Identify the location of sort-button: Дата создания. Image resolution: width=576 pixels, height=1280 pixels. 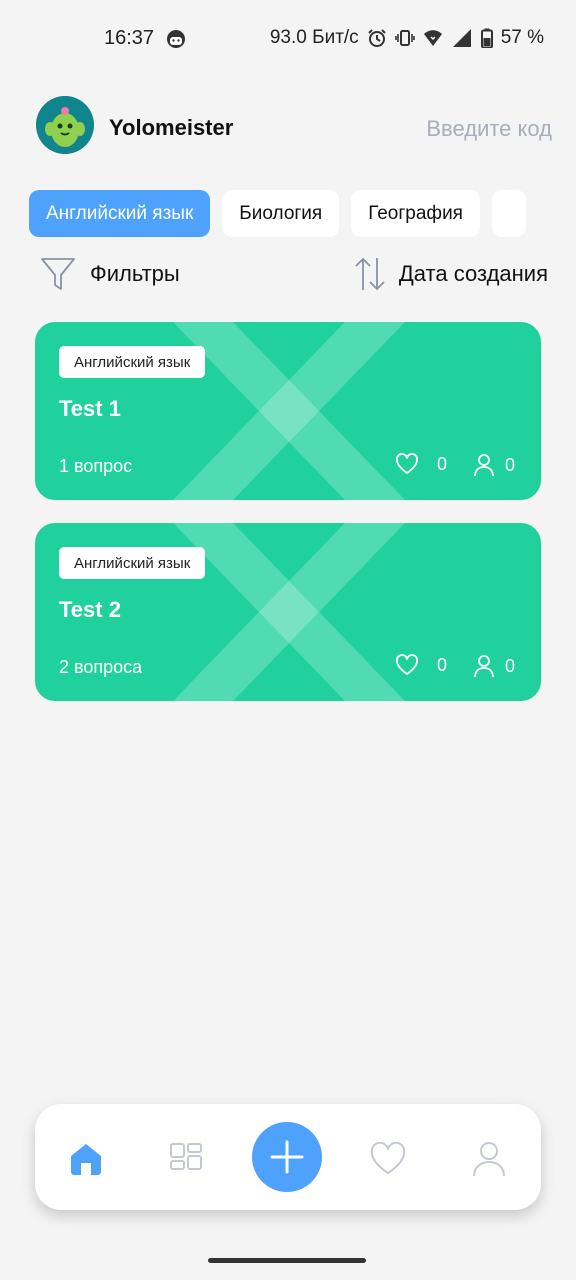
(450, 274).